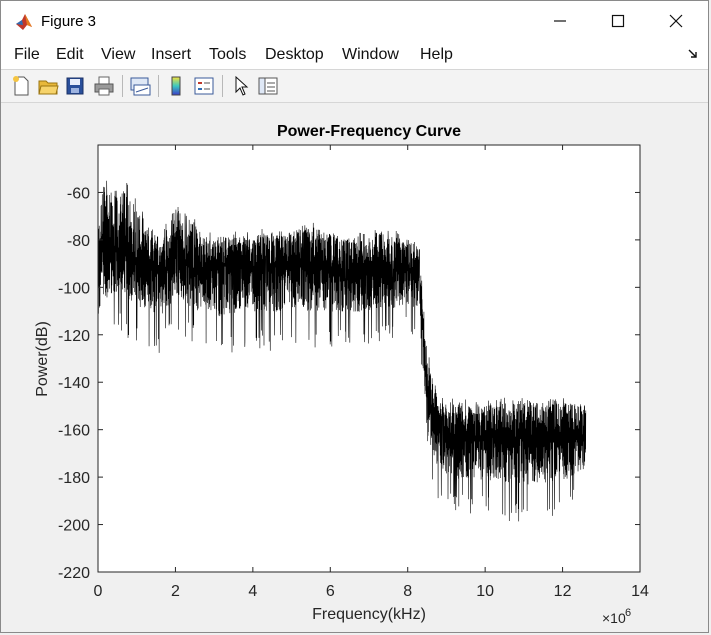 The width and height of the screenshot is (711, 635). I want to click on maximize-icon, so click(618, 21).